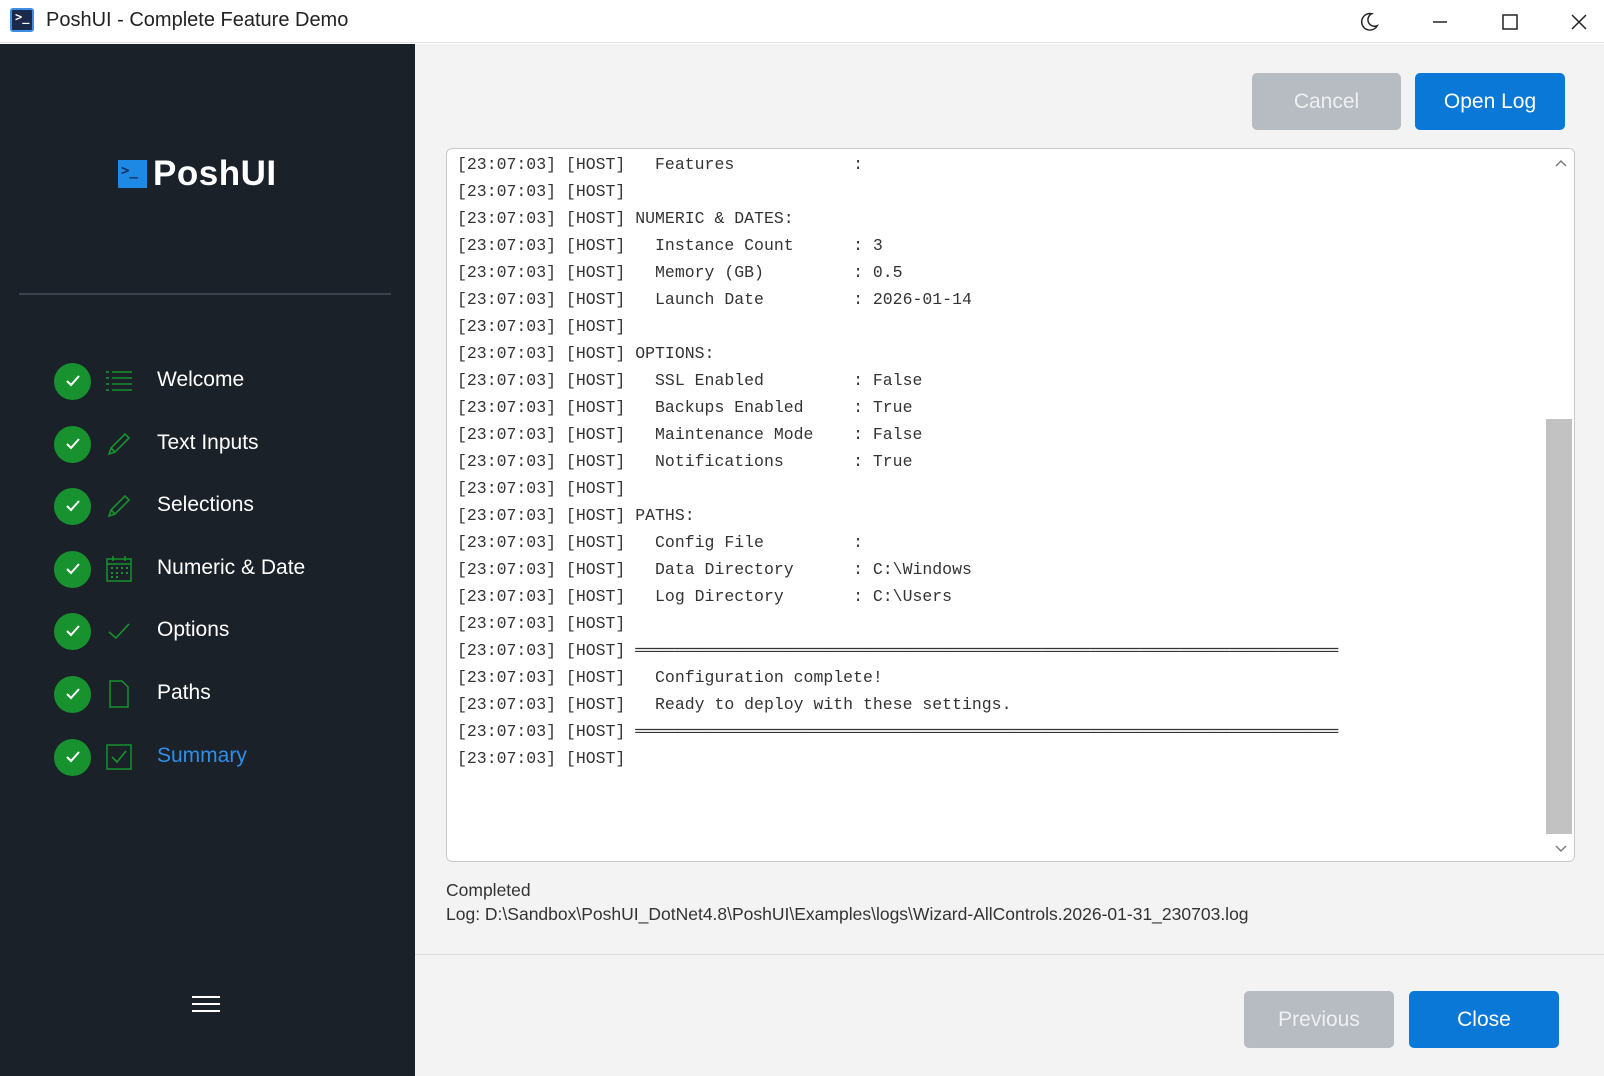 Image resolution: width=1604 pixels, height=1076 pixels. I want to click on list-icon, so click(119, 381).